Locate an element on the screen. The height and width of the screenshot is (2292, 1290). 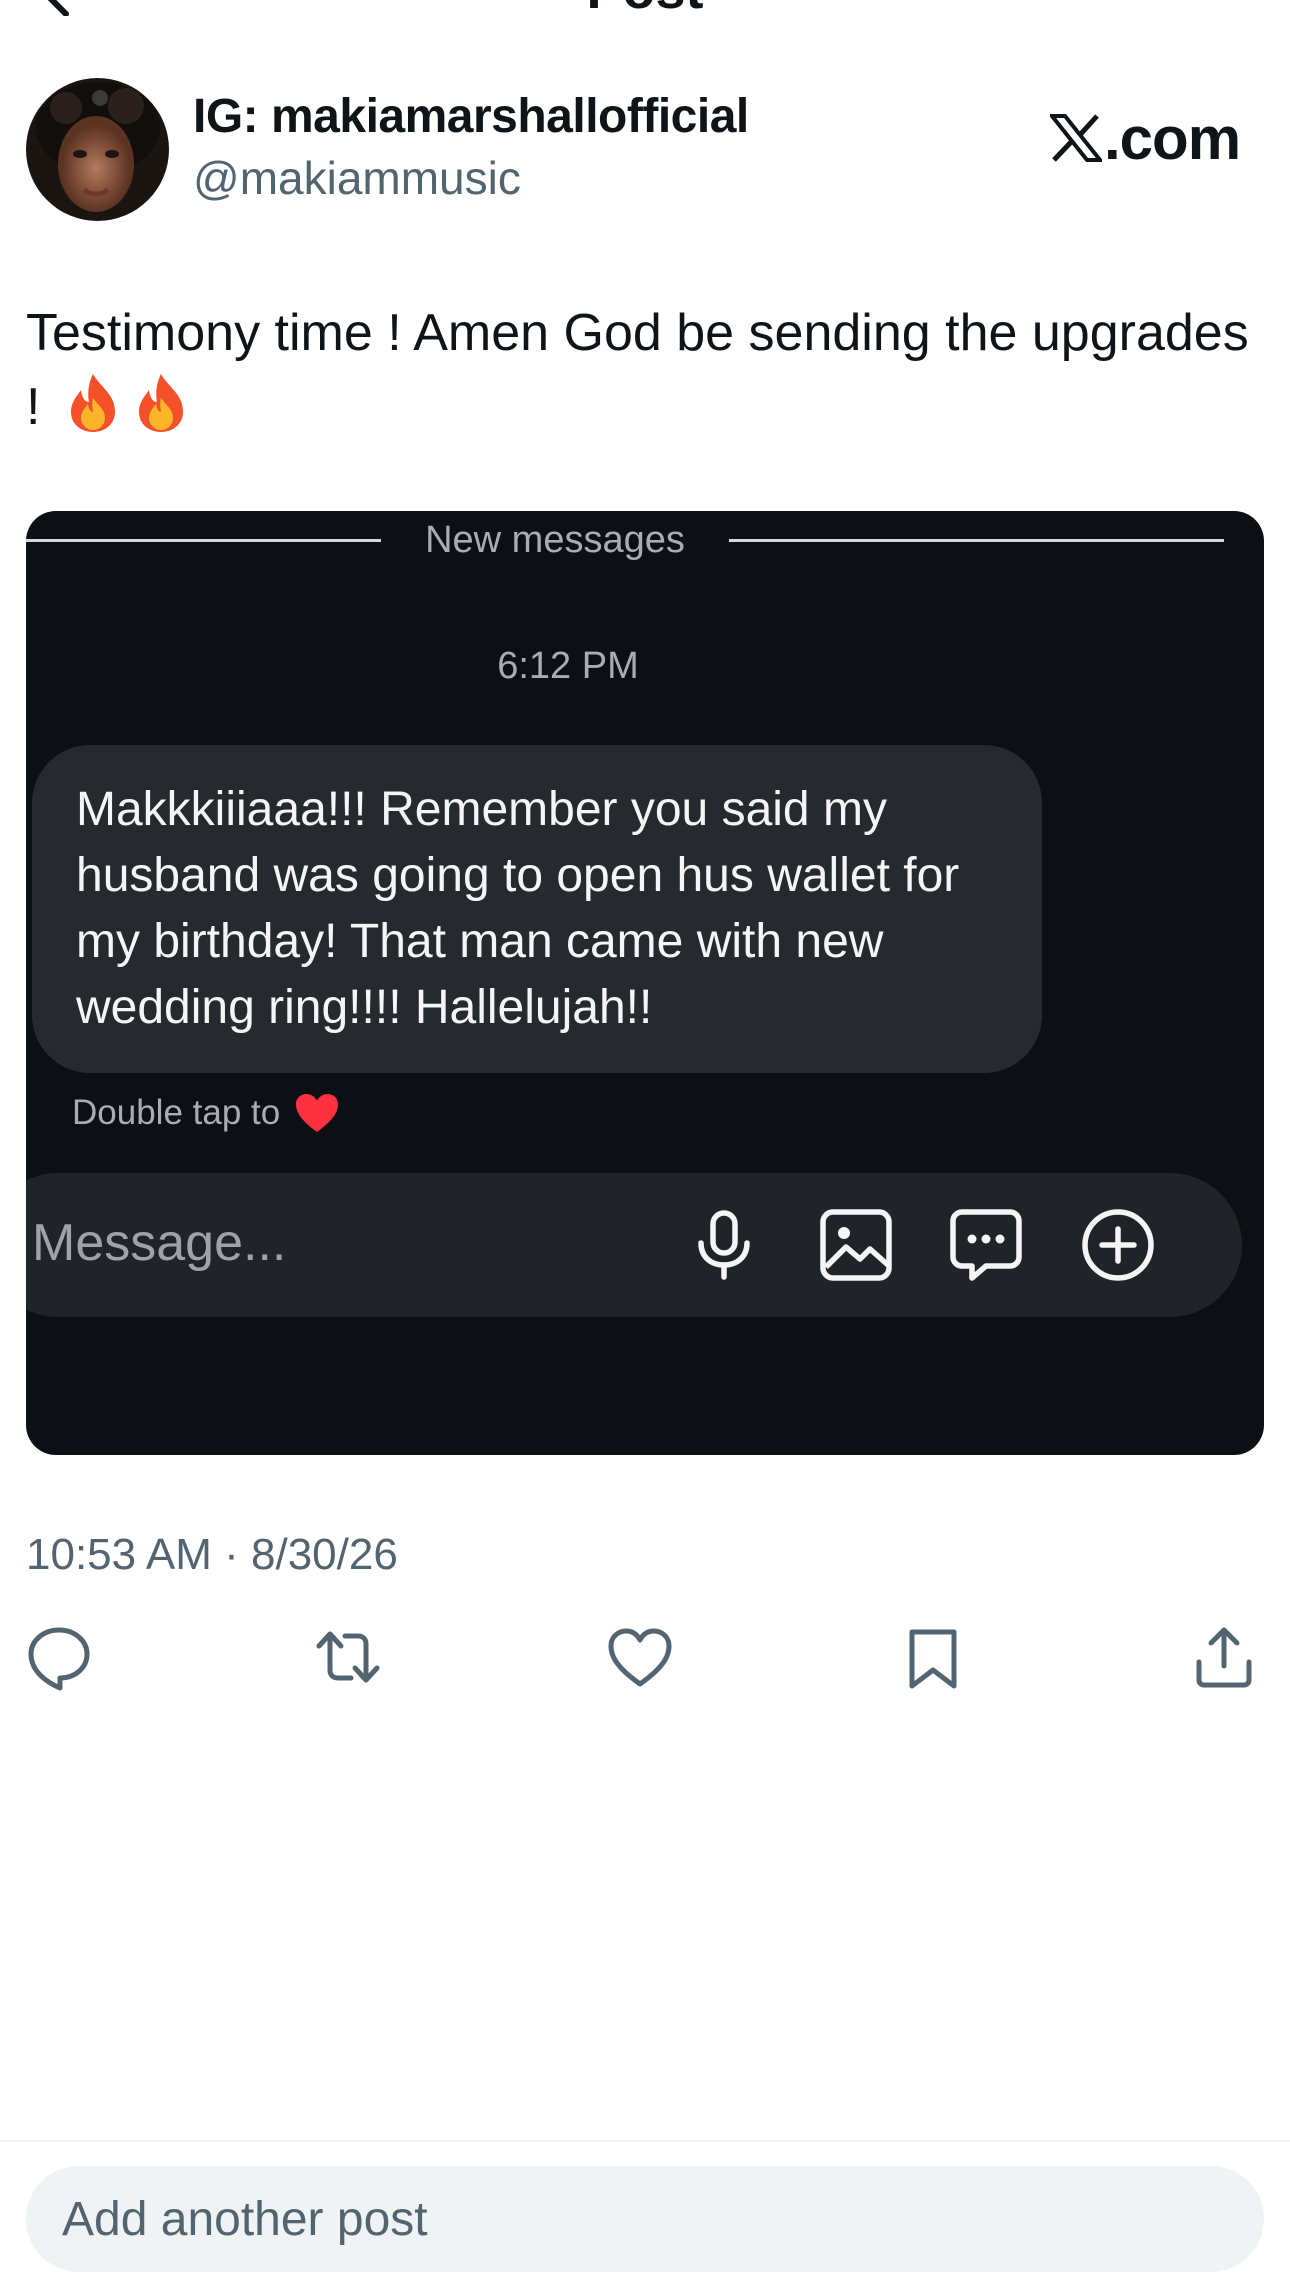
like-icon is located at coordinates (640, 1657).